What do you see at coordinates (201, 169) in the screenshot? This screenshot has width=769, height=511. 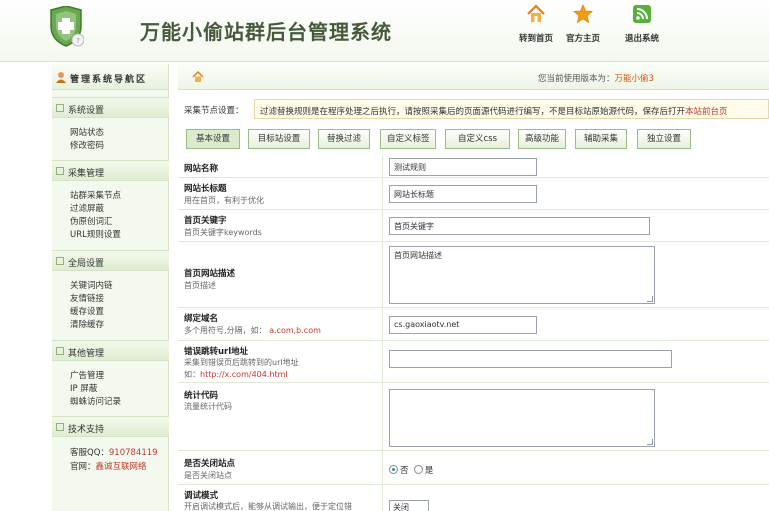 I see `site-name-label: 网站名称` at bounding box center [201, 169].